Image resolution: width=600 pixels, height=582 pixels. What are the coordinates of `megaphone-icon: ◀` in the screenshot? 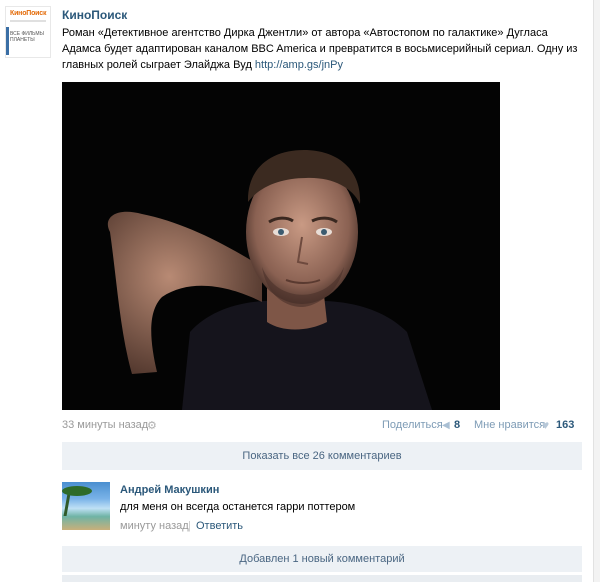 It's located at (446, 425).